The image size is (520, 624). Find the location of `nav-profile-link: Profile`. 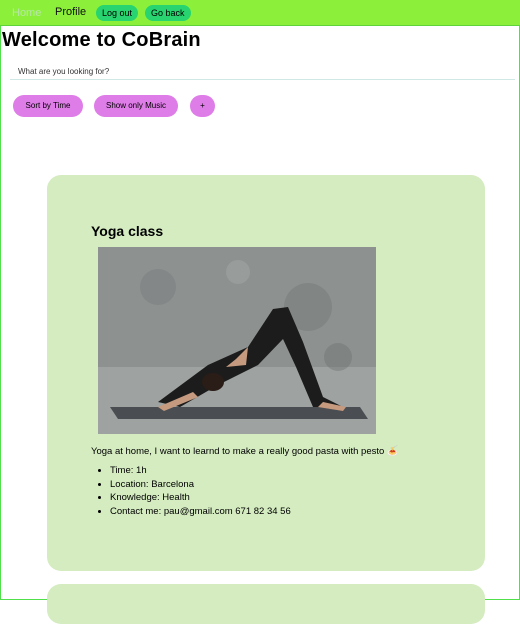

nav-profile-link: Profile is located at coordinates (70, 12).